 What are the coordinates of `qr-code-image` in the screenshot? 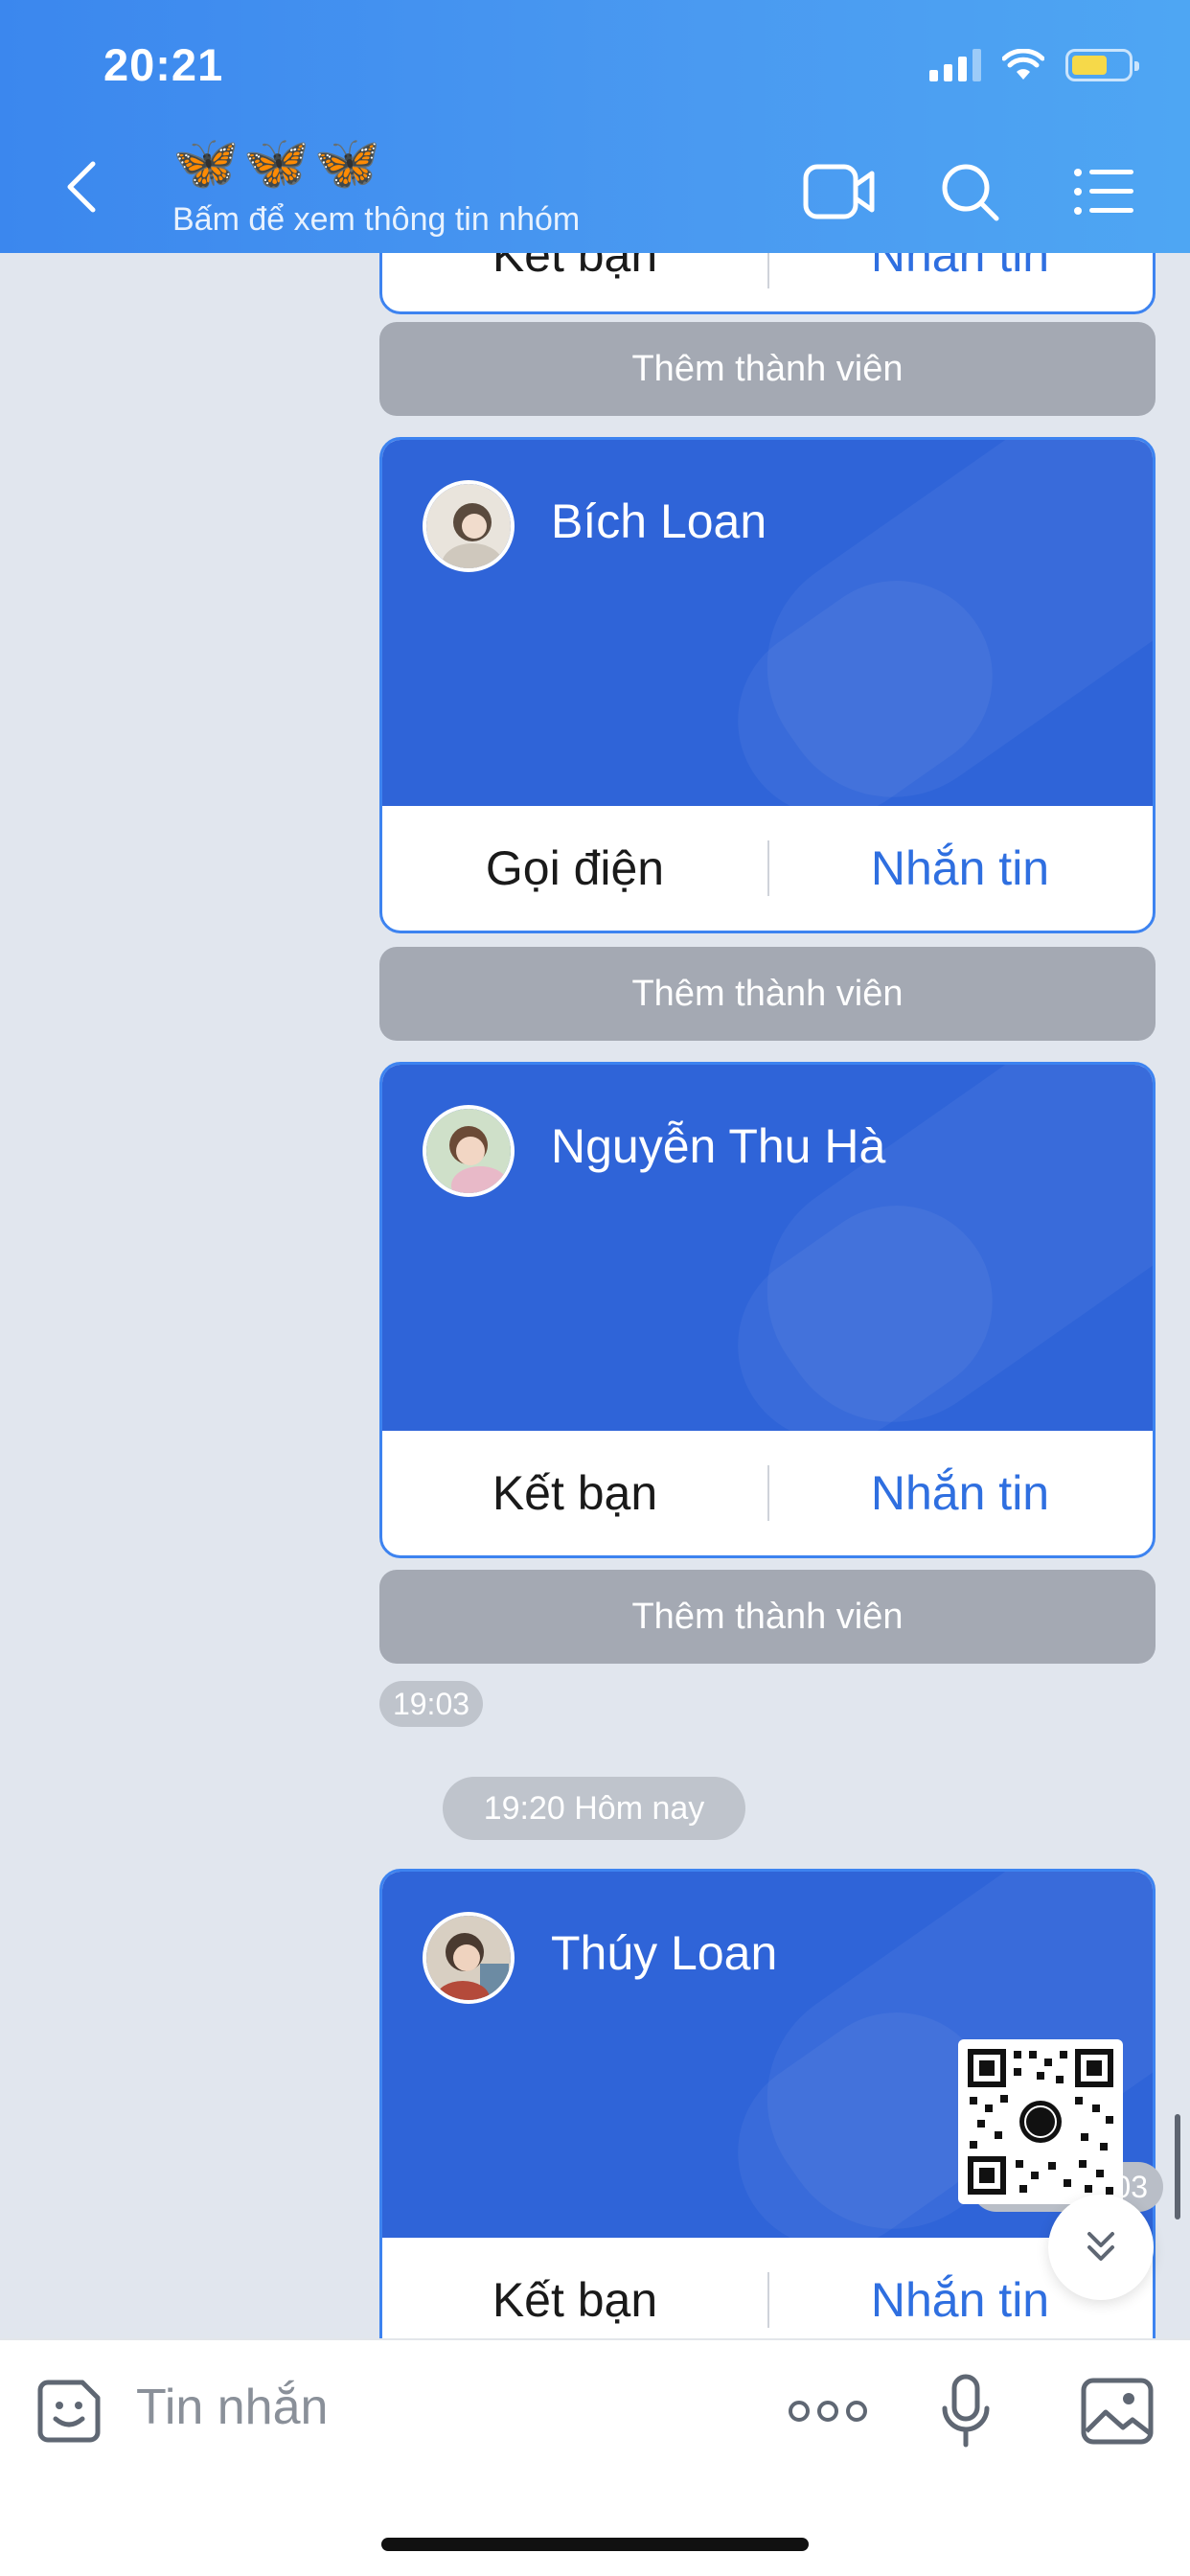 It's located at (1040, 2121).